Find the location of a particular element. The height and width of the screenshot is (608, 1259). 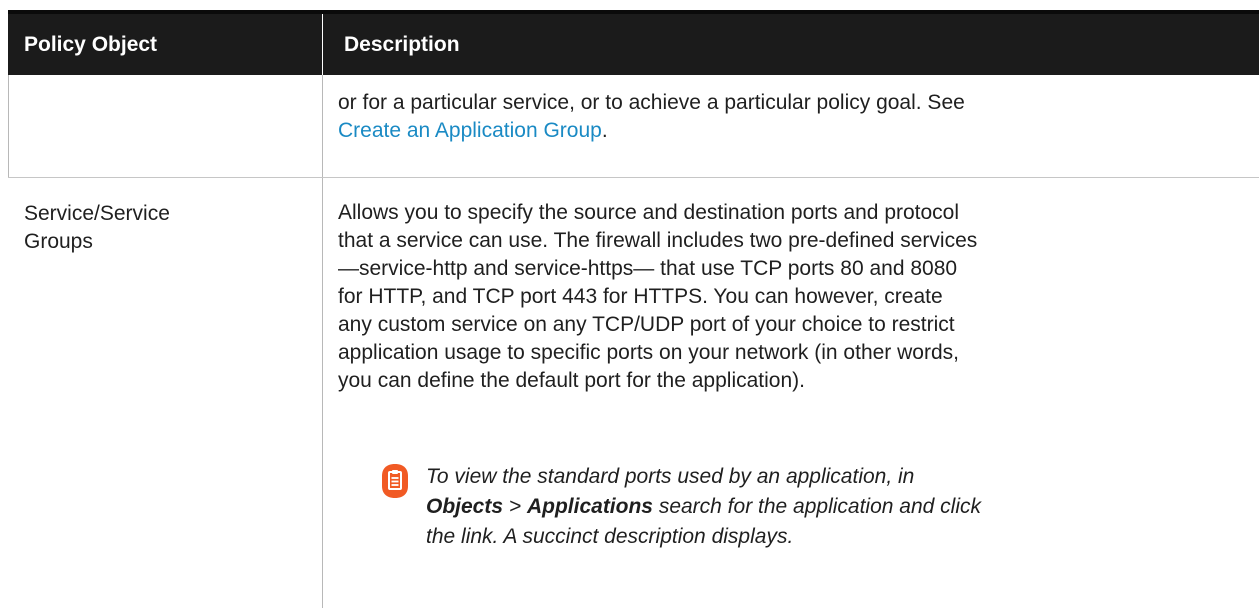

create-application-group-link: Create an Application Group is located at coordinates (470, 130).